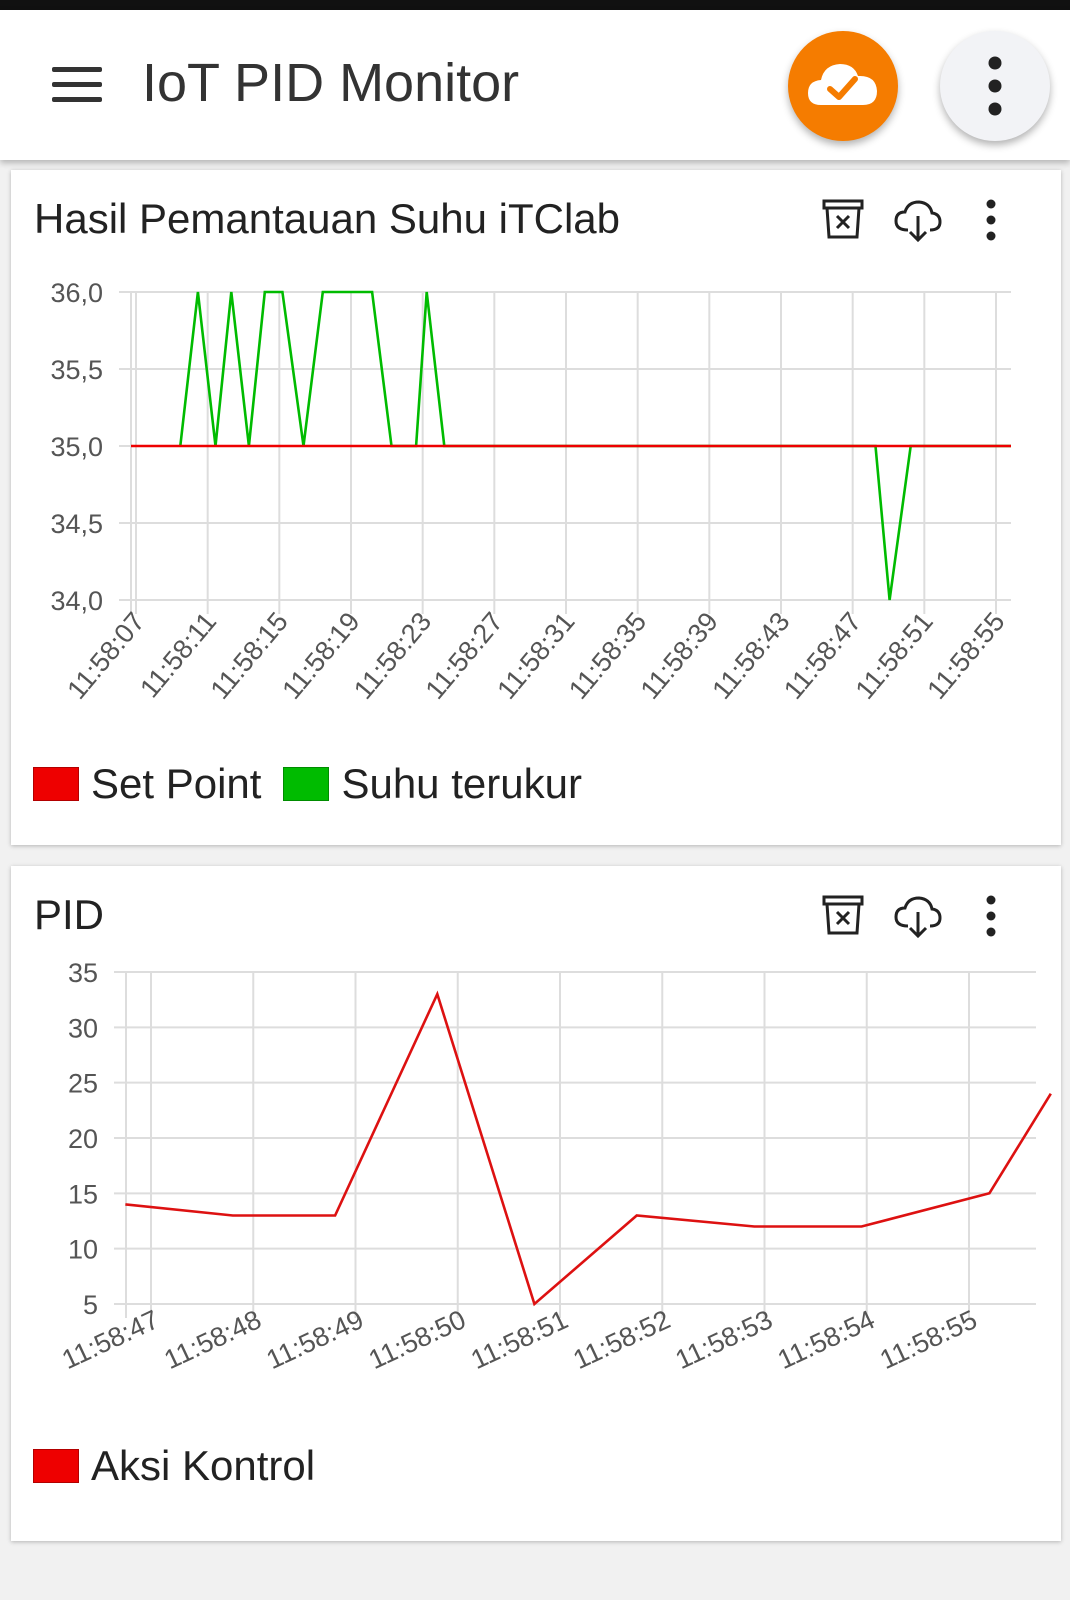 The image size is (1070, 1600). Describe the element at coordinates (76, 370) in the screenshot. I see `y-tick-label: 35,5` at that location.